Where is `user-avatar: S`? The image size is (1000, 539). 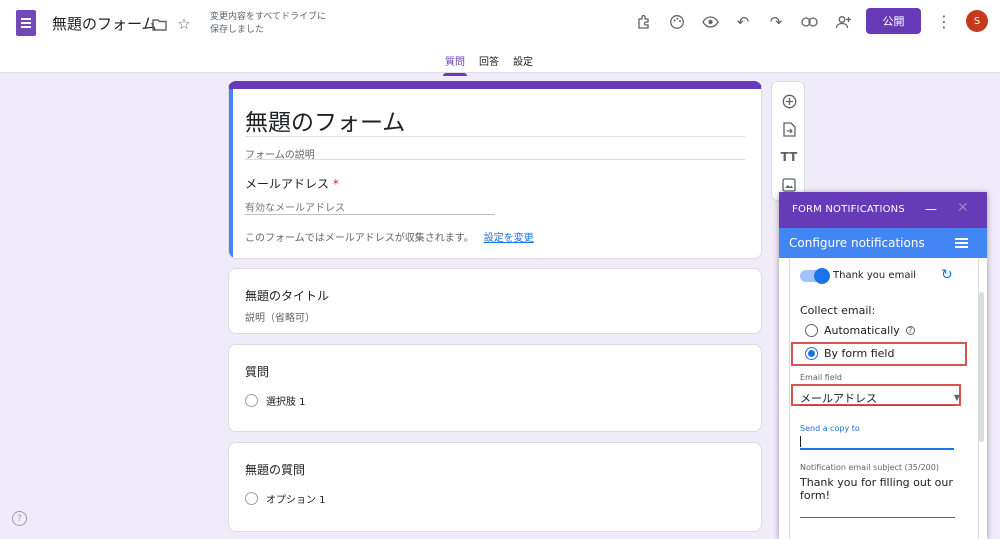
user-avatar: S is located at coordinates (977, 21).